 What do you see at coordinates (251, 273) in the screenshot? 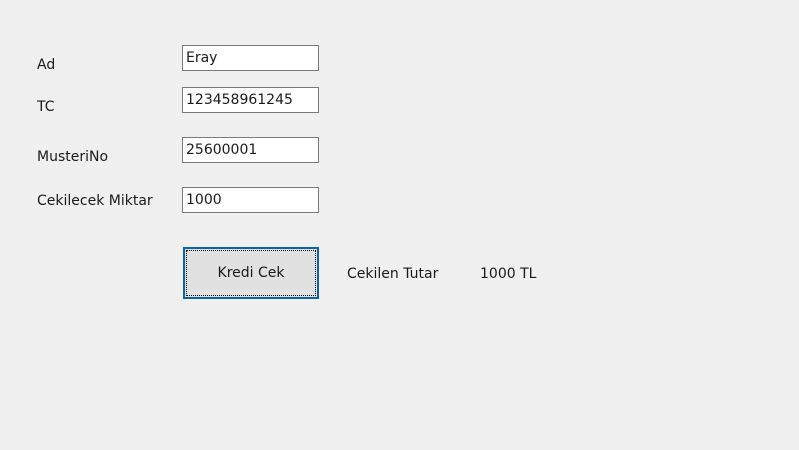
I see `kredi-cek-button: Kredi Cek` at bounding box center [251, 273].